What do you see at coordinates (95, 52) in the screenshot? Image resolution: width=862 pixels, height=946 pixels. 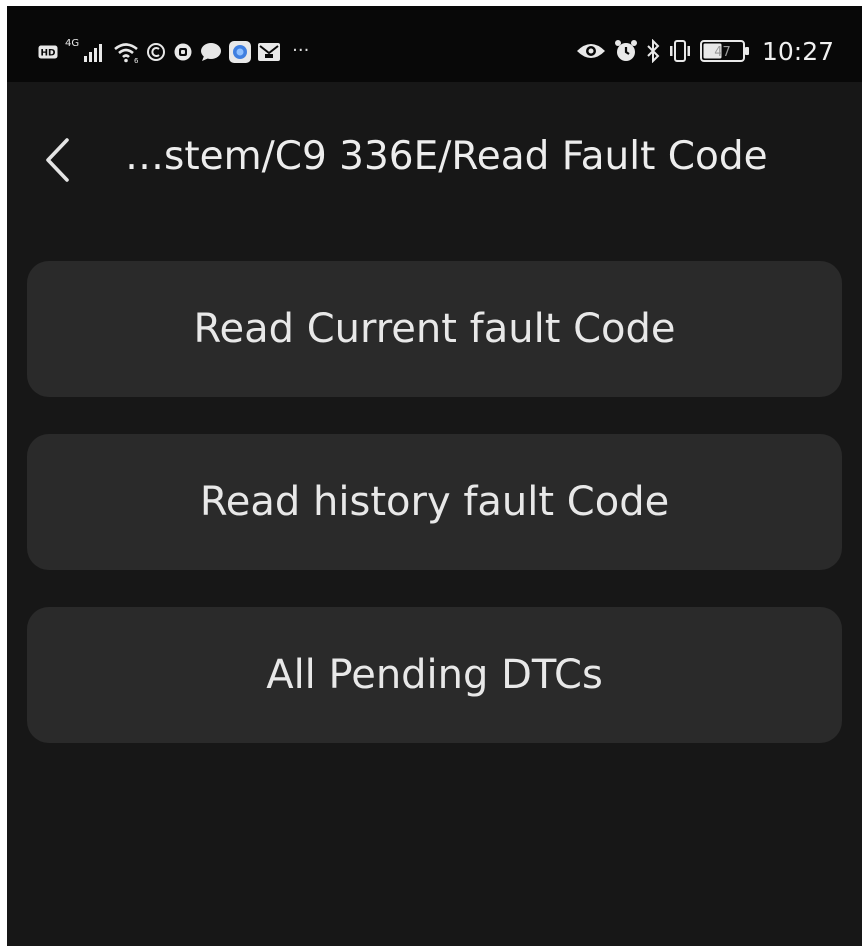 I see `signal-icon` at bounding box center [95, 52].